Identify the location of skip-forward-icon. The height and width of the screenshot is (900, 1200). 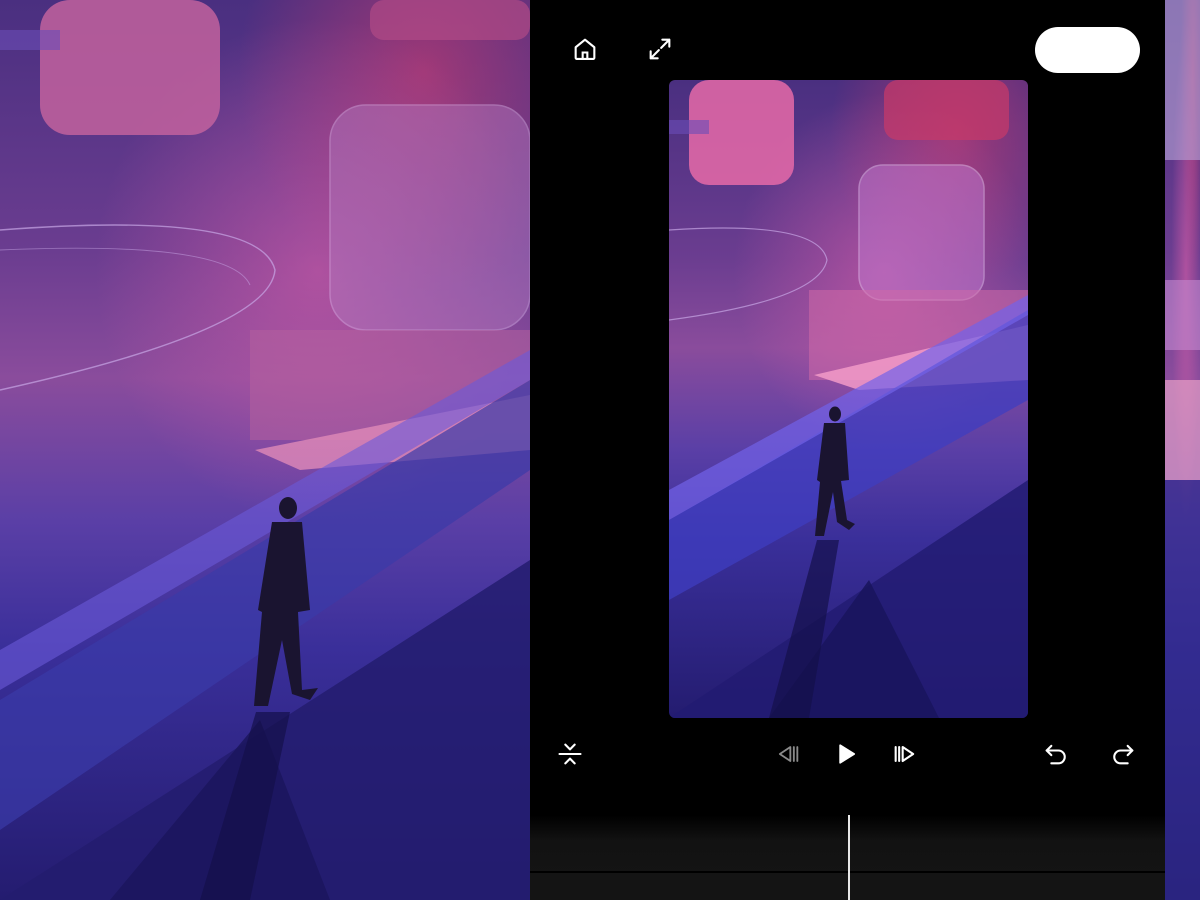
(904, 754).